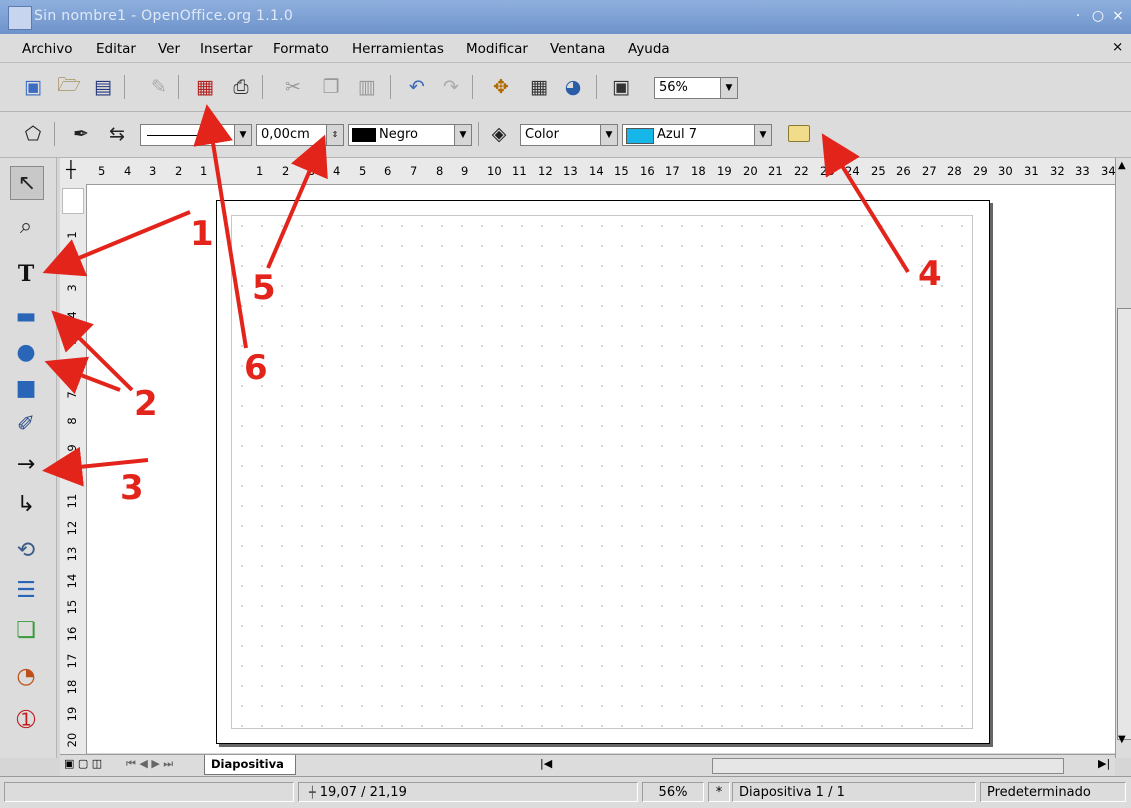 Image resolution: width=1131 pixels, height=808 pixels. Describe the element at coordinates (26, 352) in the screenshot. I see `ellipse-tool-icon: ●` at that location.